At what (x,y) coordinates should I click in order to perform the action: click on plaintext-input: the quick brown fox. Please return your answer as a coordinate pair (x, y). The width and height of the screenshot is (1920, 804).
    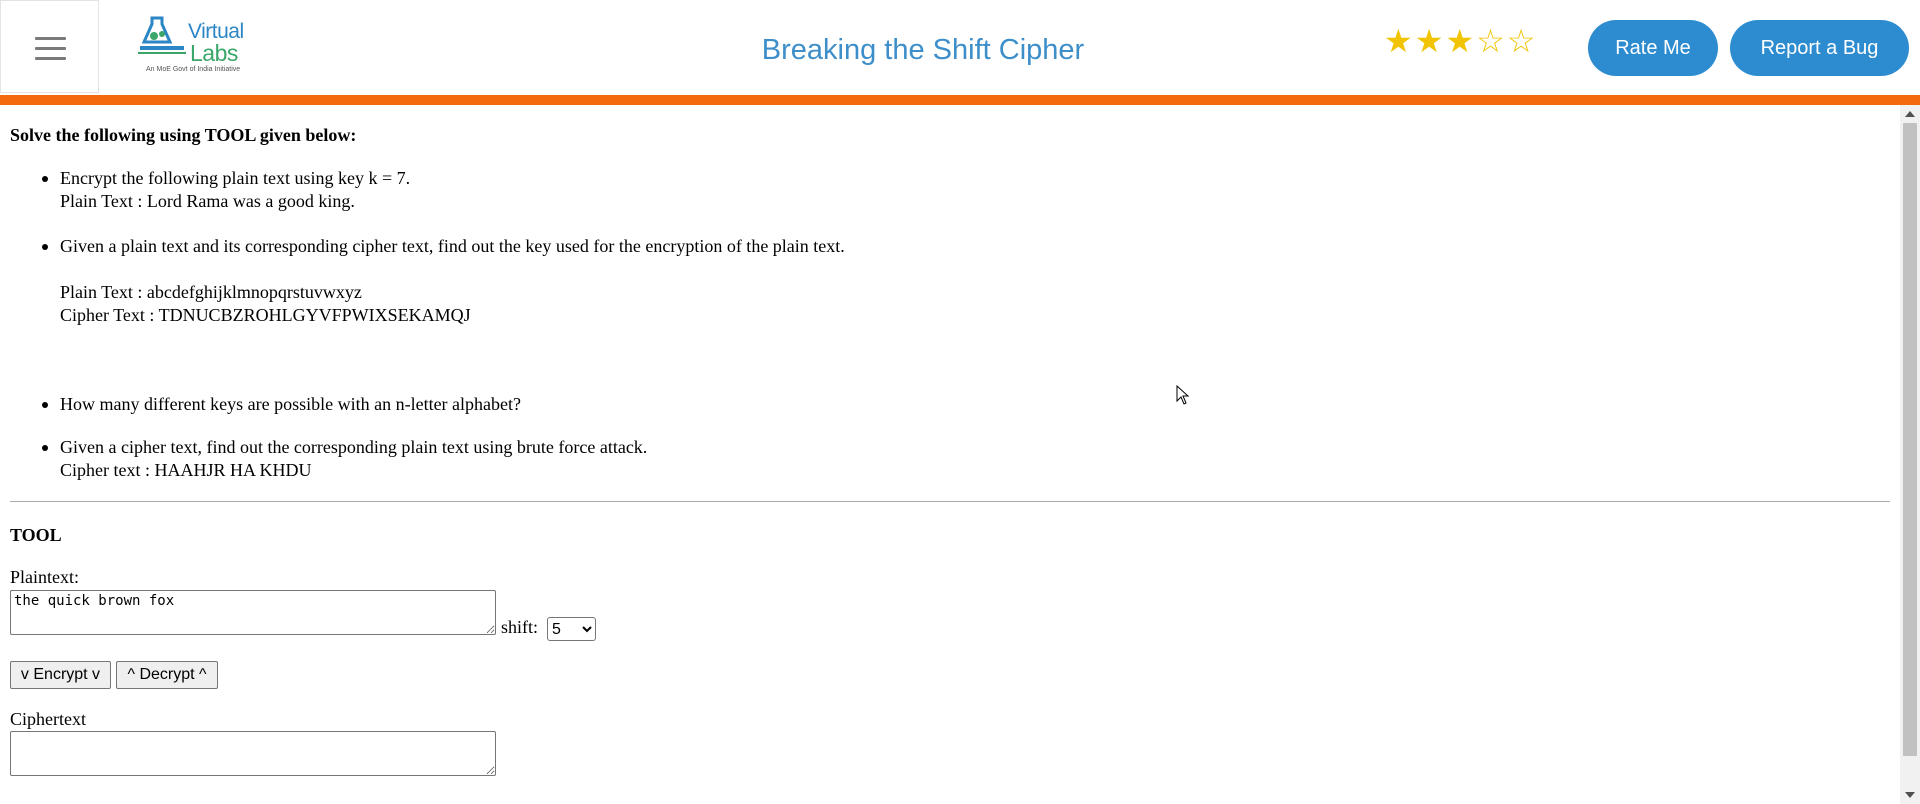
    Looking at the image, I should click on (253, 612).